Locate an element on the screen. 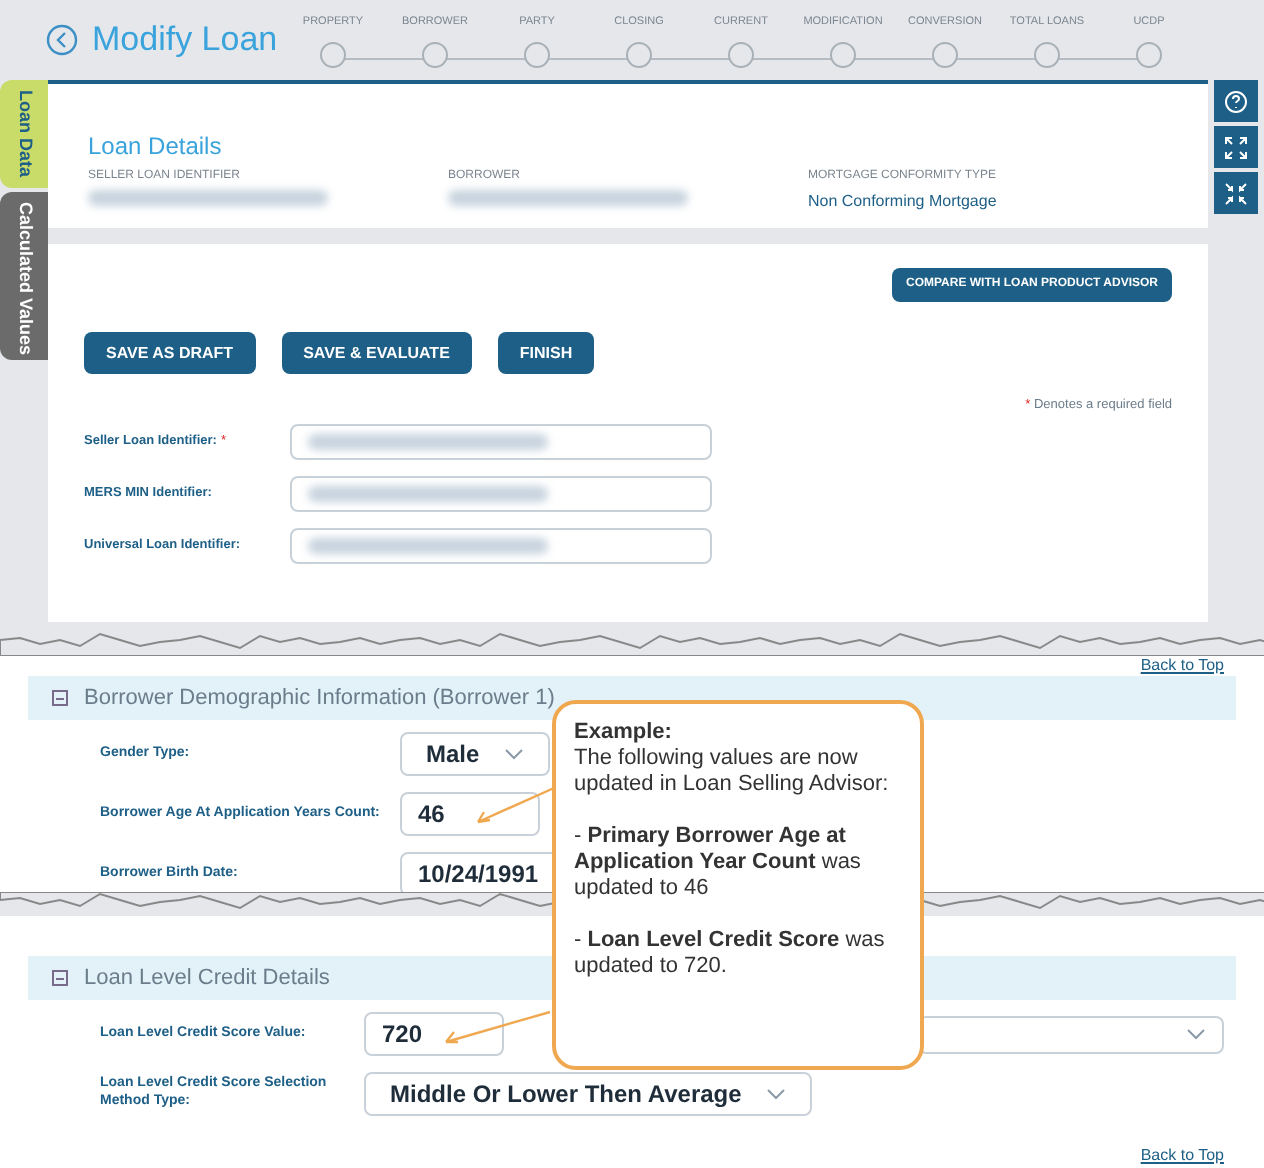  callout-tooltip: Example: The following values are now updated in Loan Selling Advisor: - Primary Borrower Age at Application Year Count was updated to 46 - Loan Level Credit Score was updated to 720. is located at coordinates (738, 885).